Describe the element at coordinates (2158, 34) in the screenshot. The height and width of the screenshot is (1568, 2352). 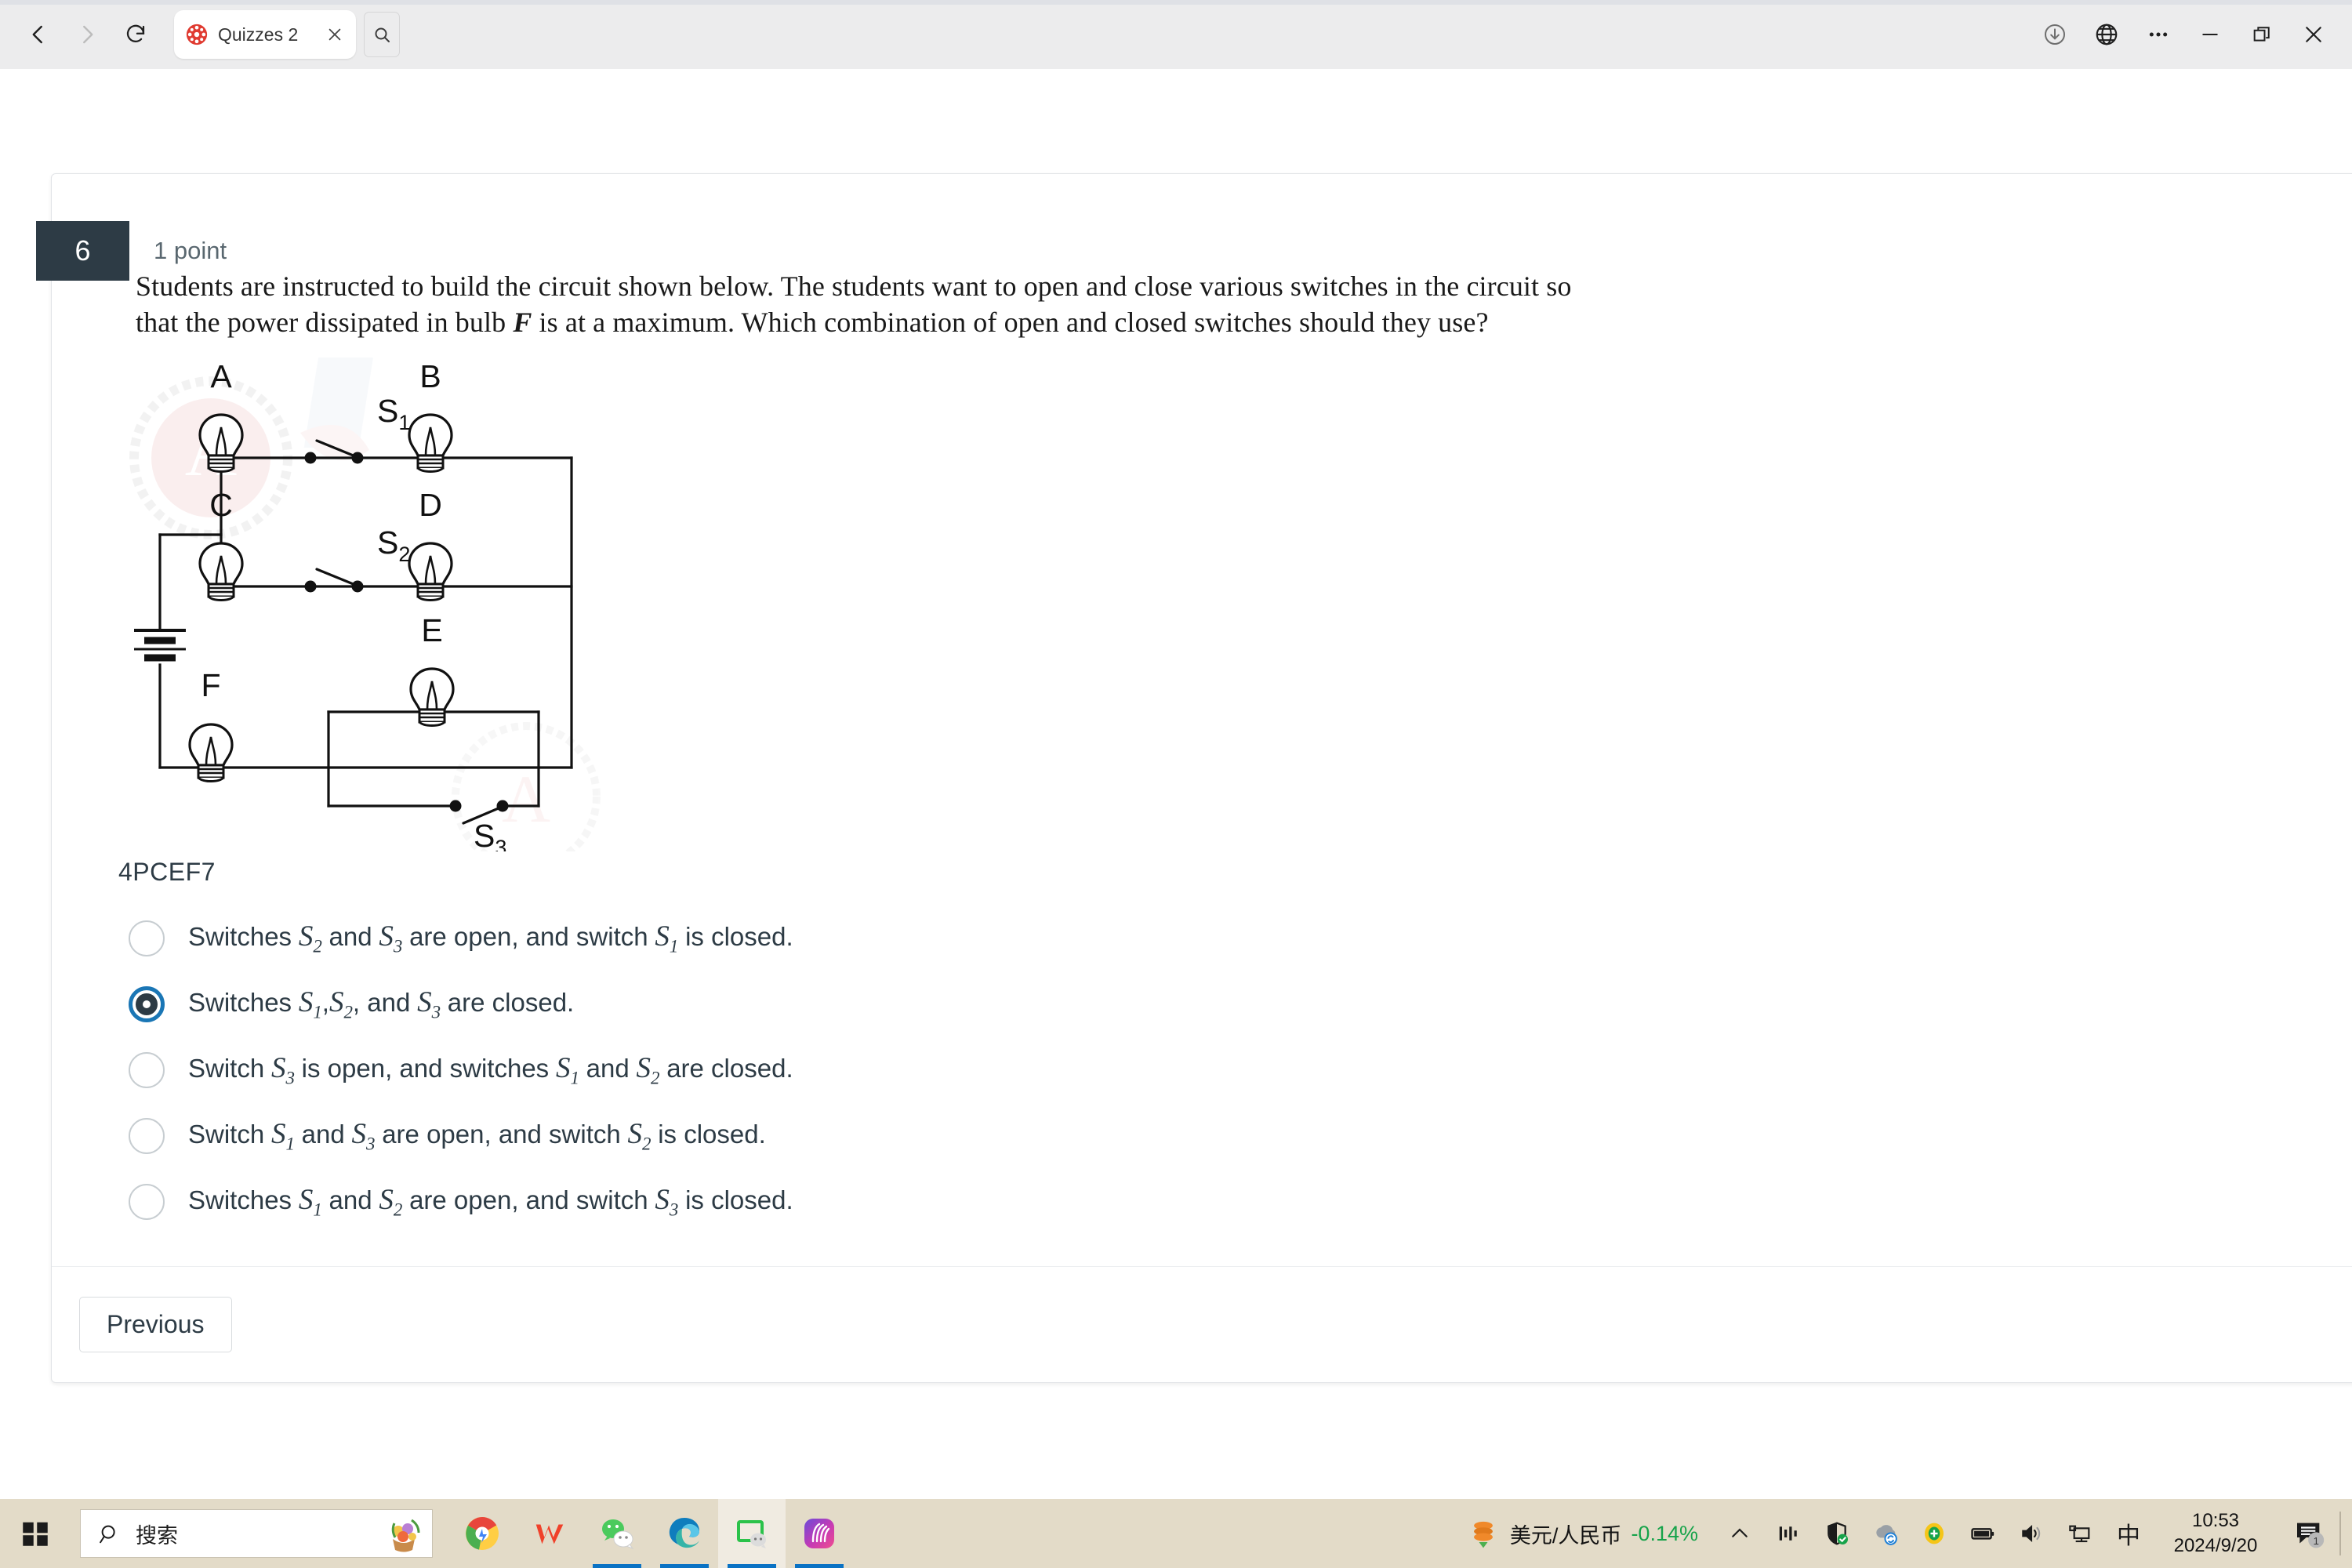
I see `more-options-icon` at that location.